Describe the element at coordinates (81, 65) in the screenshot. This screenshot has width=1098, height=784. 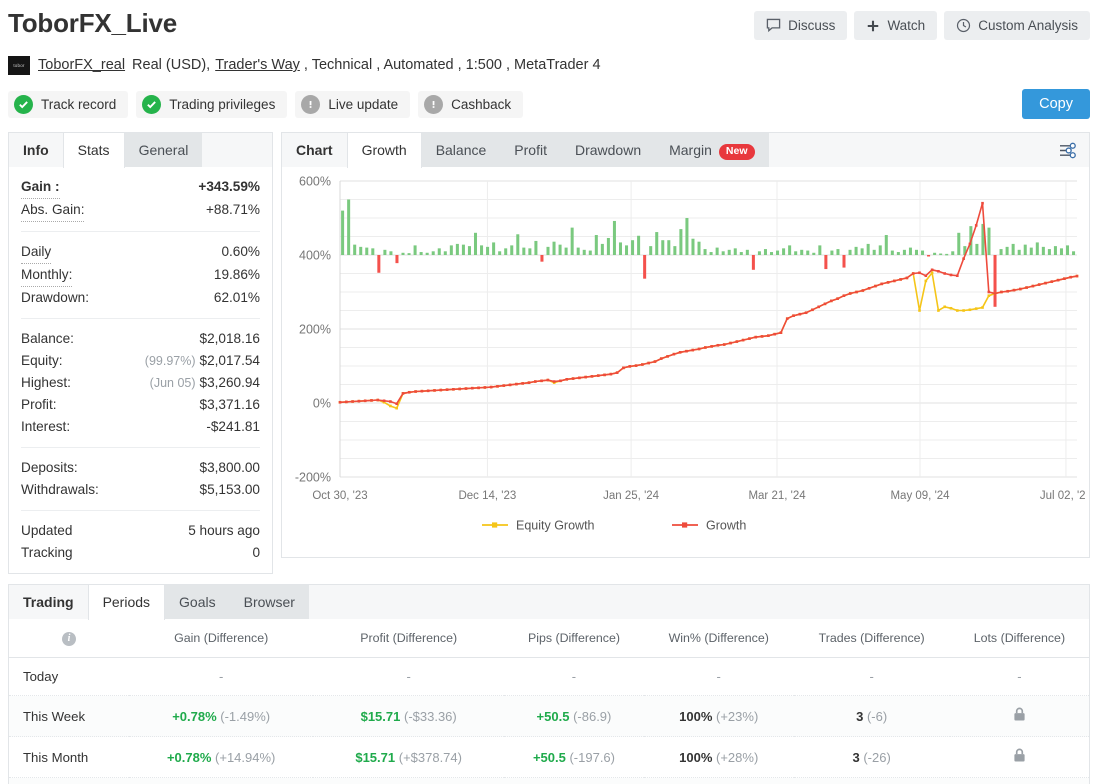
I see `account-name-link: ToborFX_real` at that location.